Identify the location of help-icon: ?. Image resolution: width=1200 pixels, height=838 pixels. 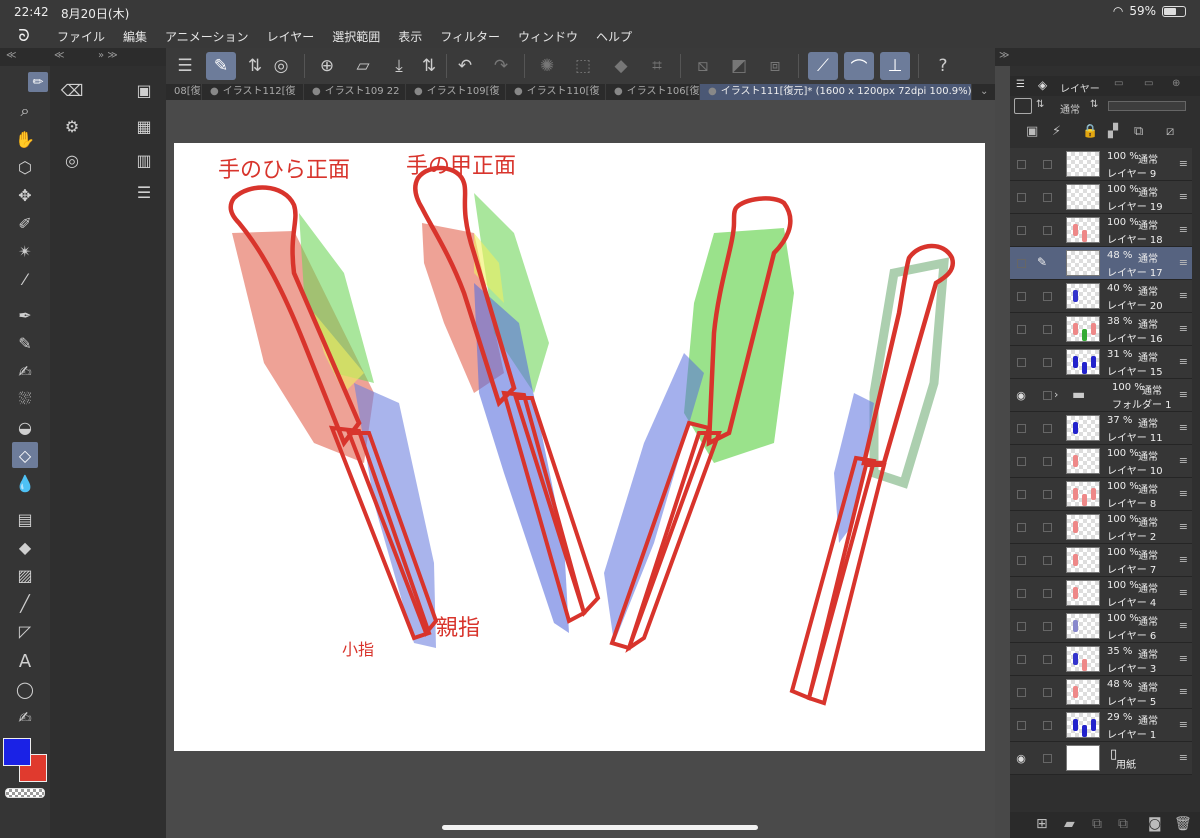
(943, 66).